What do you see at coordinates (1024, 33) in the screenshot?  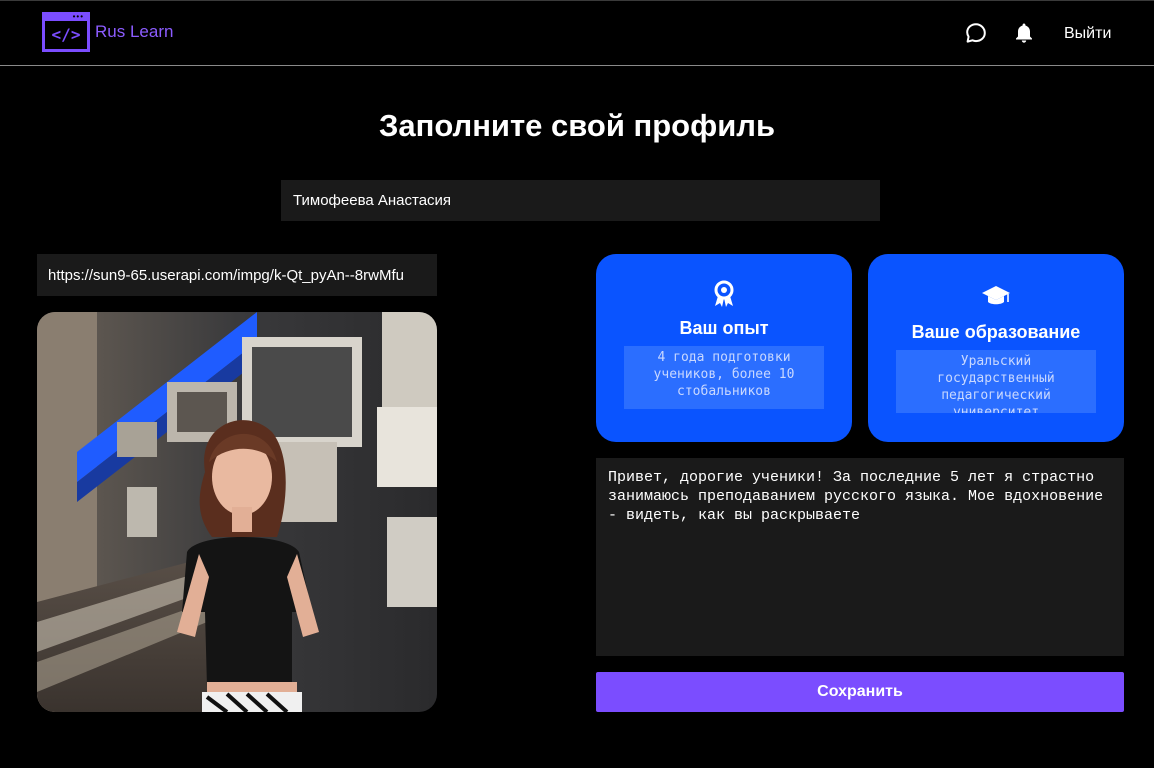 I see `bell-icon` at bounding box center [1024, 33].